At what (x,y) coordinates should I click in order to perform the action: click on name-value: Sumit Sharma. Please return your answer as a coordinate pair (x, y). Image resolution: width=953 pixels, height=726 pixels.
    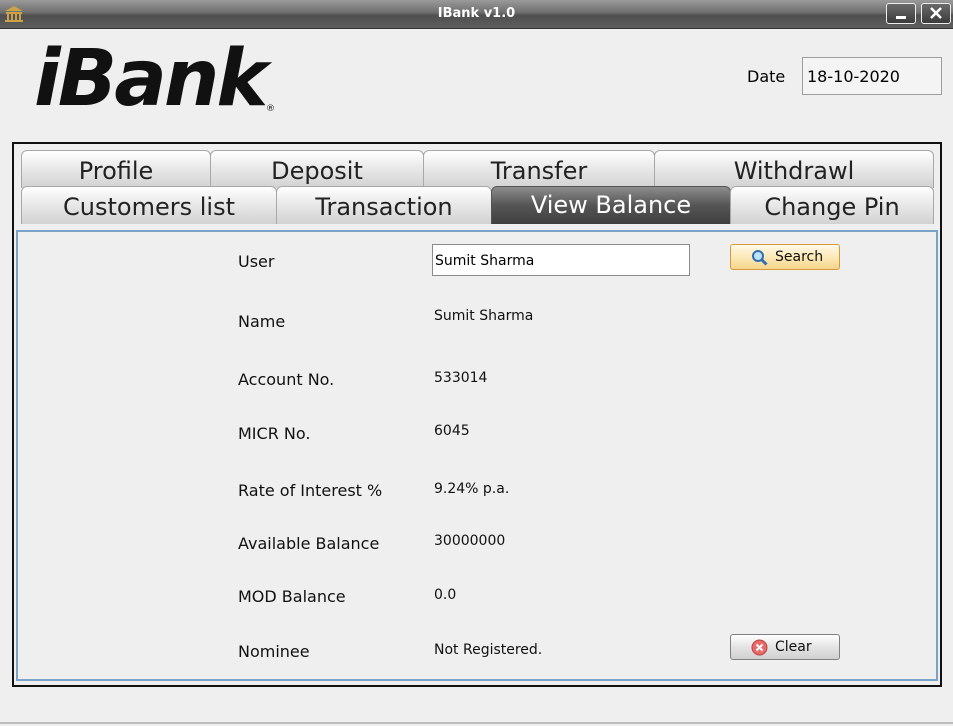
    Looking at the image, I should click on (484, 316).